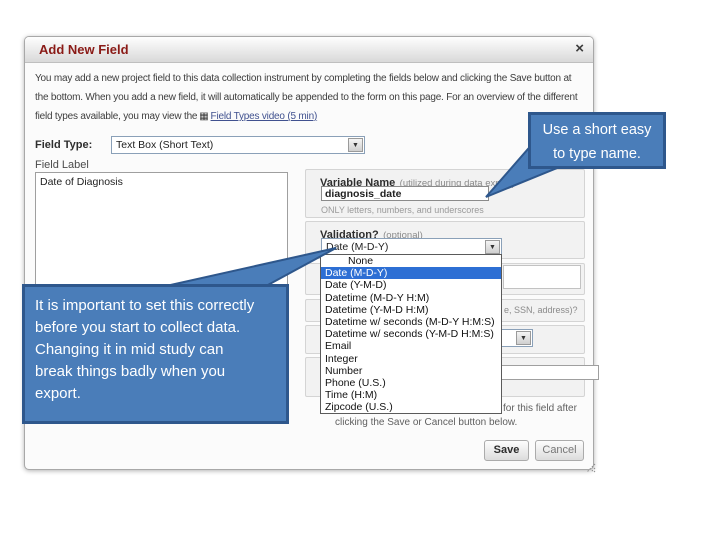 This screenshot has width=720, height=540. I want to click on dialog-title: Add New Field, so click(84, 49).